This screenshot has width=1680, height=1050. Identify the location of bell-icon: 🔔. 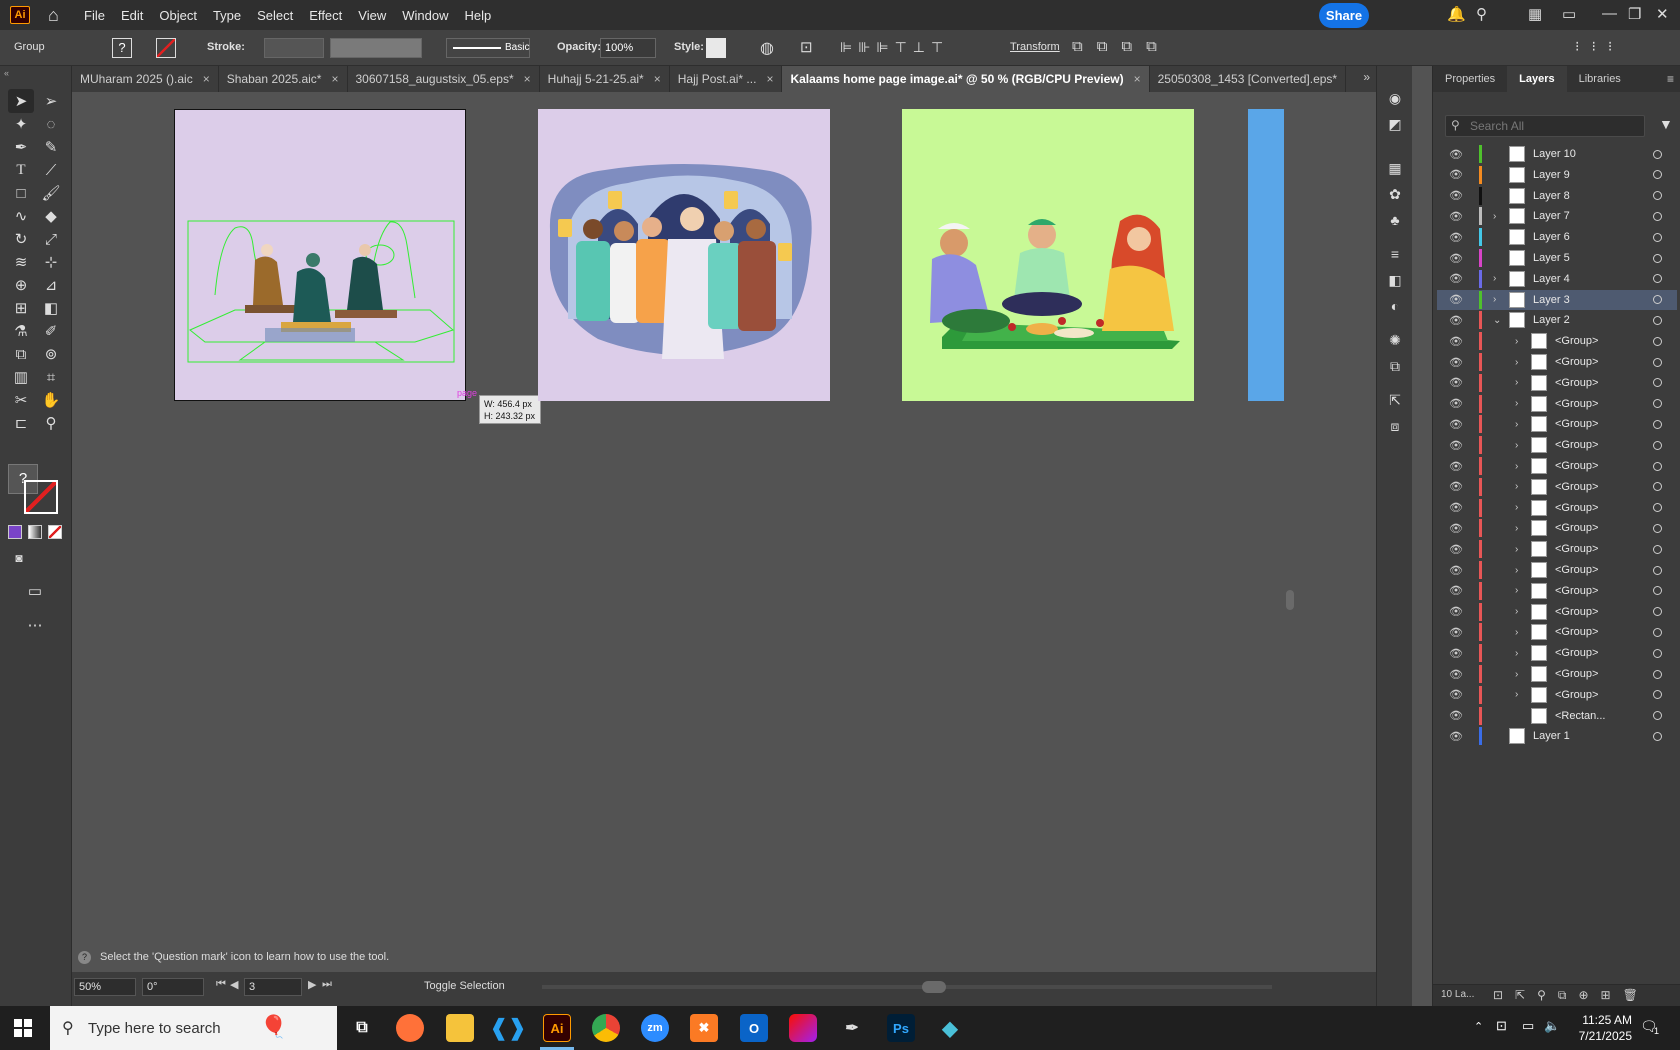
(1456, 14).